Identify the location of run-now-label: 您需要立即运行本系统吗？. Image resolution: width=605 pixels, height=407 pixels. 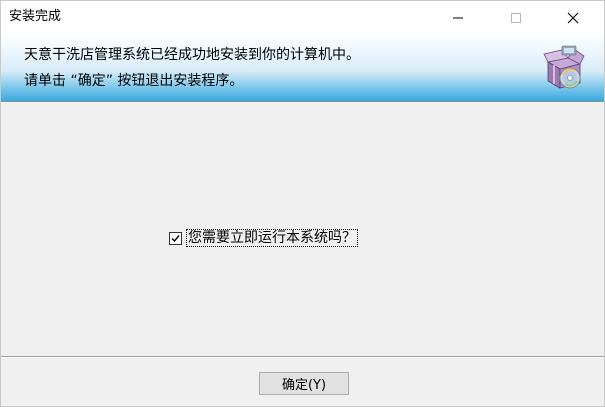
(272, 238).